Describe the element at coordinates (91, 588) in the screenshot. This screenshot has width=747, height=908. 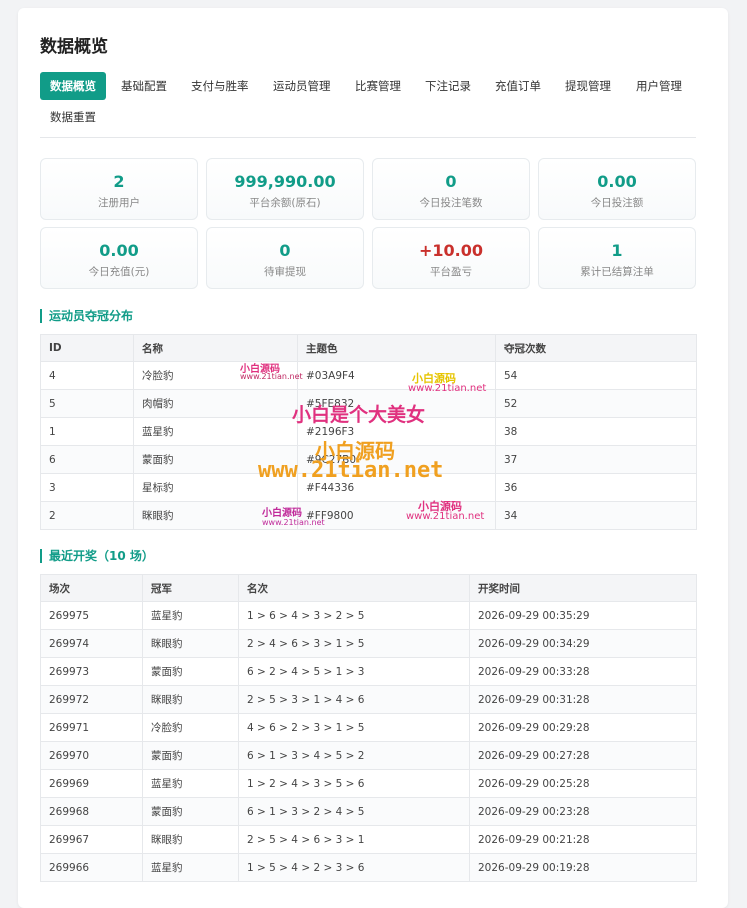
I see `column-header: 场次` at that location.